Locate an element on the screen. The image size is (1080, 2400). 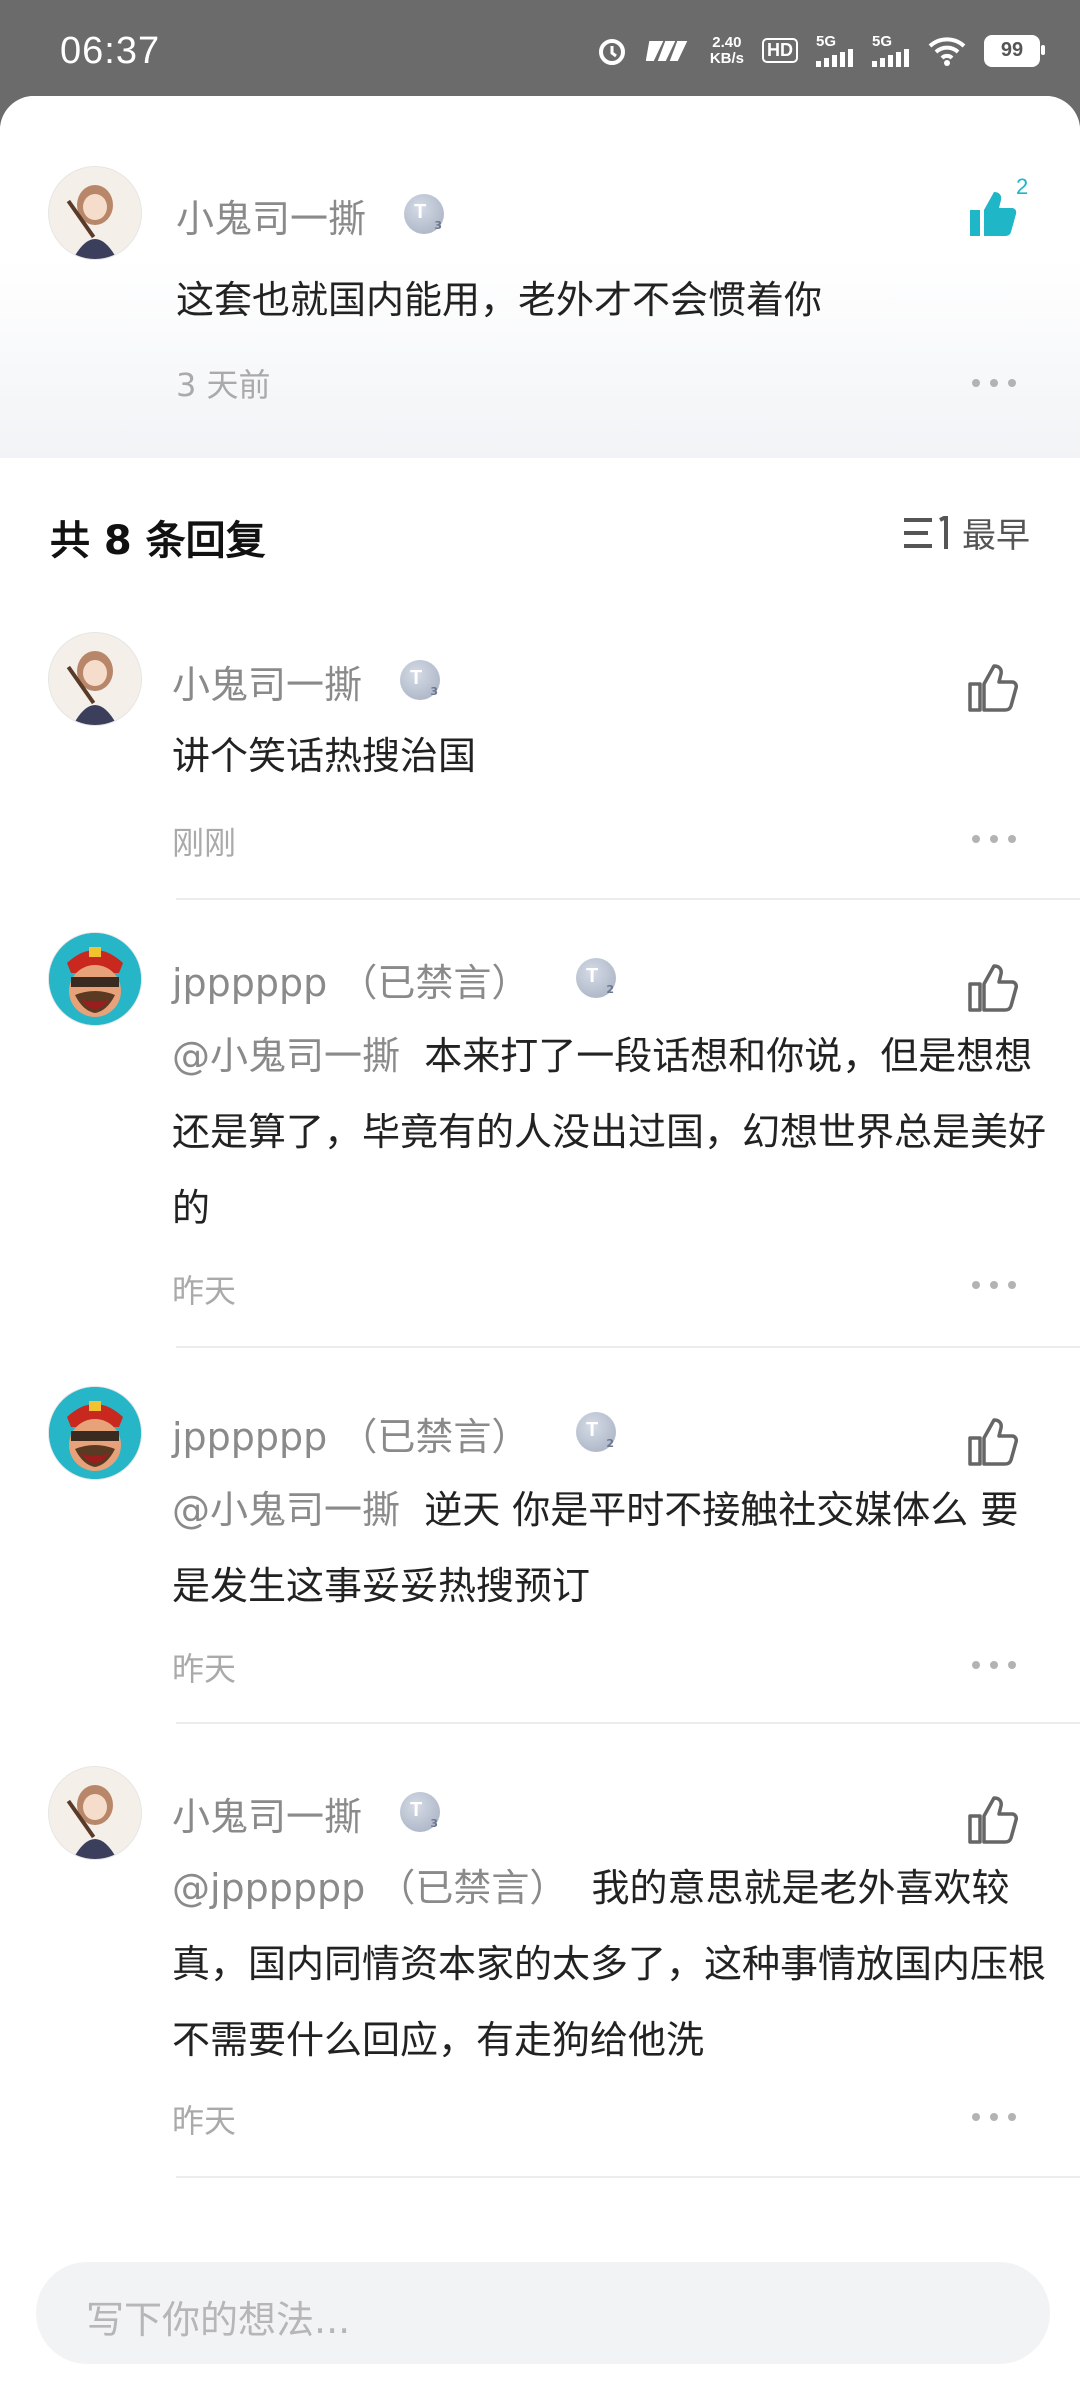
like-count: 2 is located at coordinates (1022, 186).